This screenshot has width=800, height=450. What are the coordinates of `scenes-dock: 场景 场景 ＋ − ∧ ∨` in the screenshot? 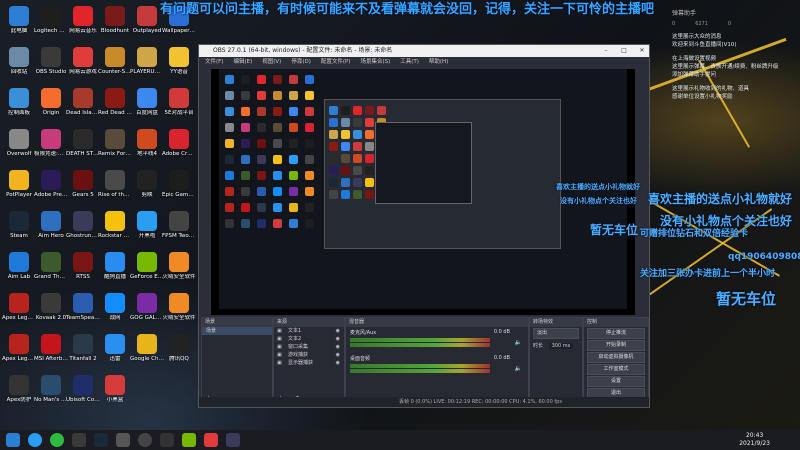 It's located at (237, 362).